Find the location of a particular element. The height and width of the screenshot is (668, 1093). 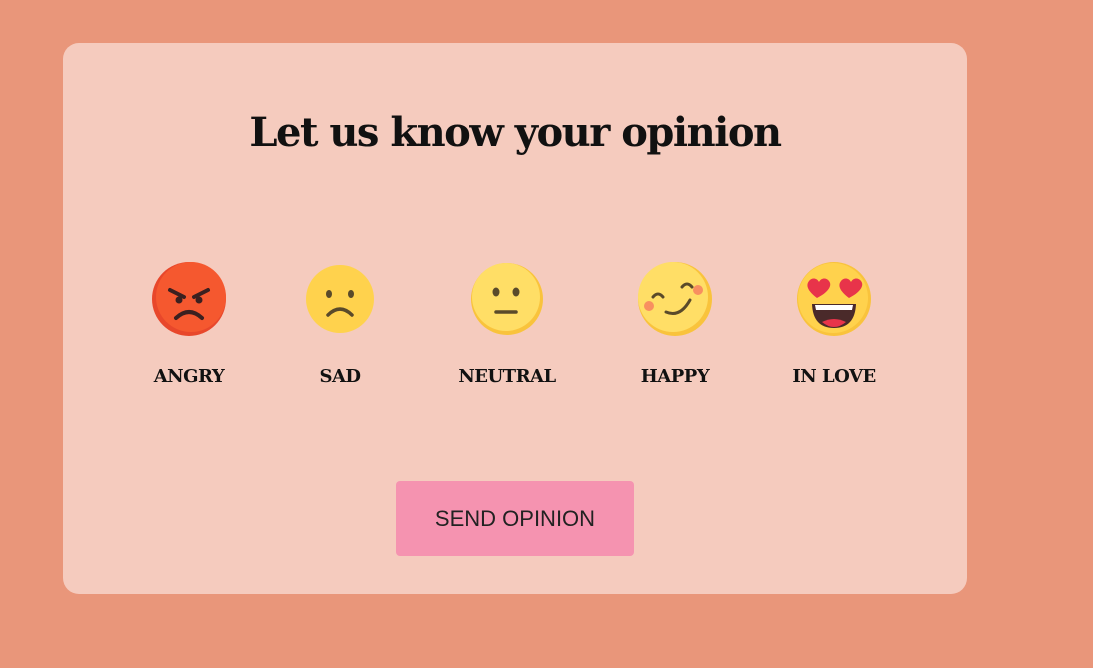

mood-label-in-love: IN LOVE is located at coordinates (834, 376).